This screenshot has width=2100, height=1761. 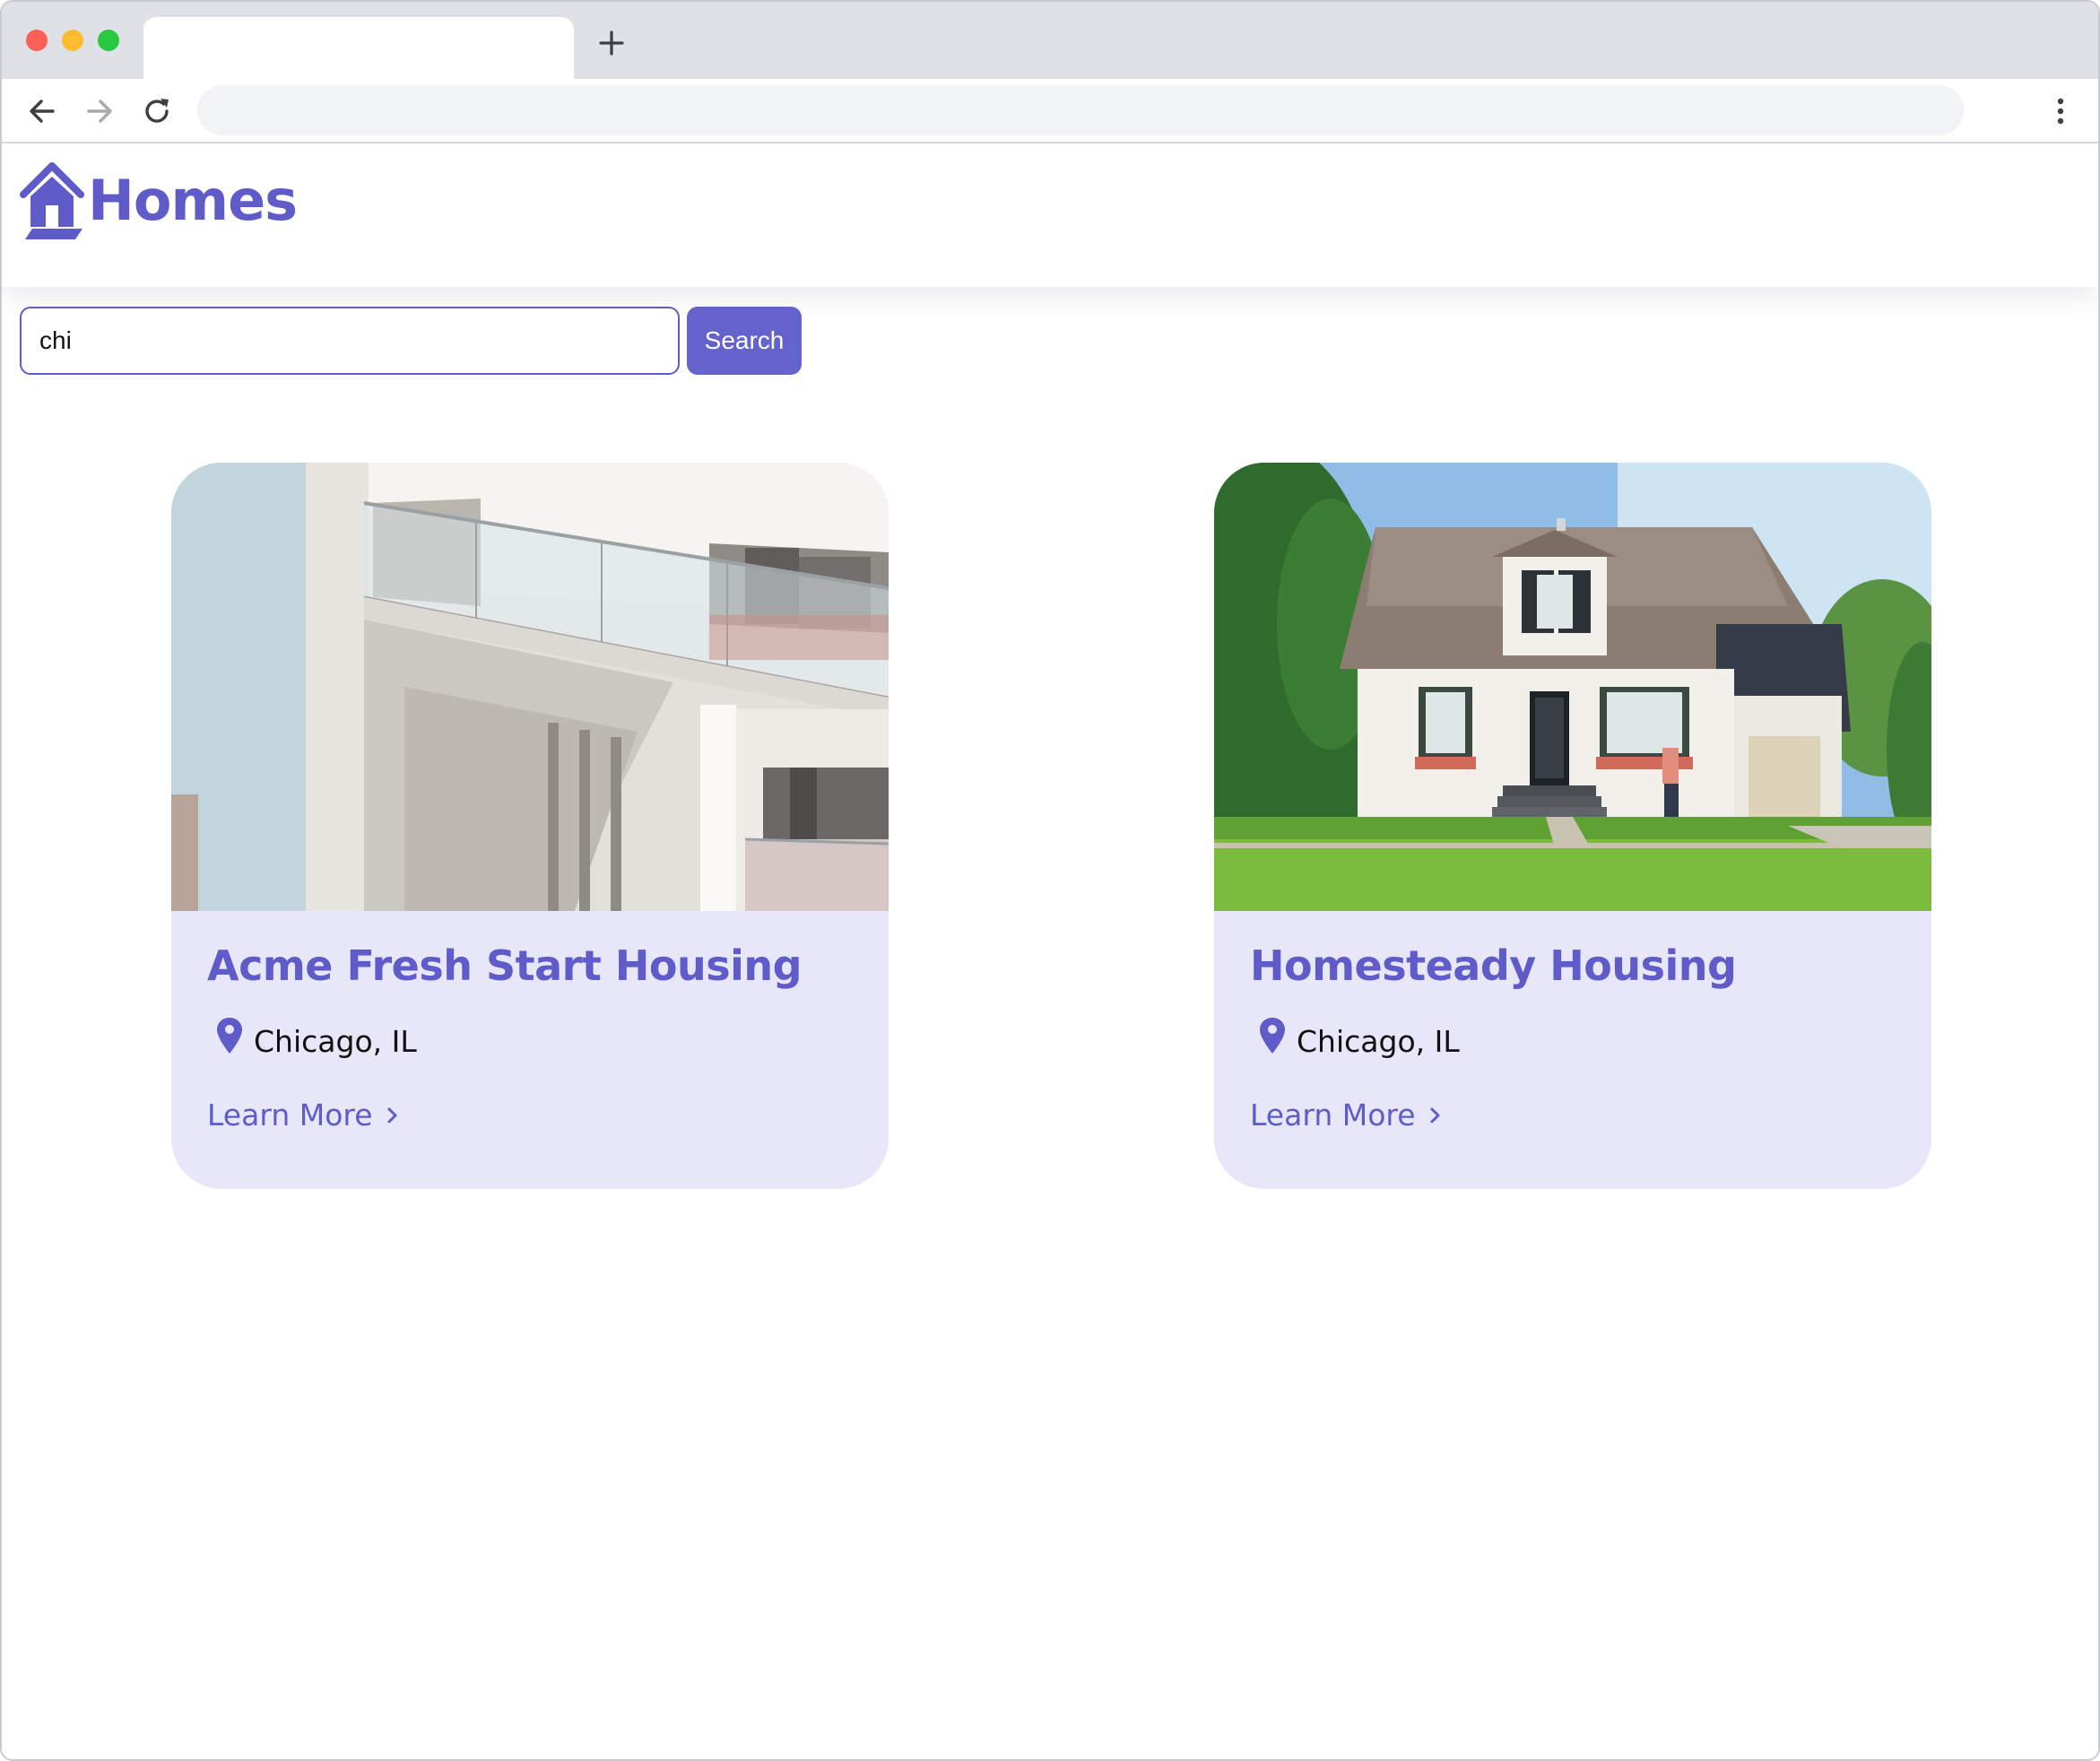 I want to click on reload-icon, so click(x=157, y=111).